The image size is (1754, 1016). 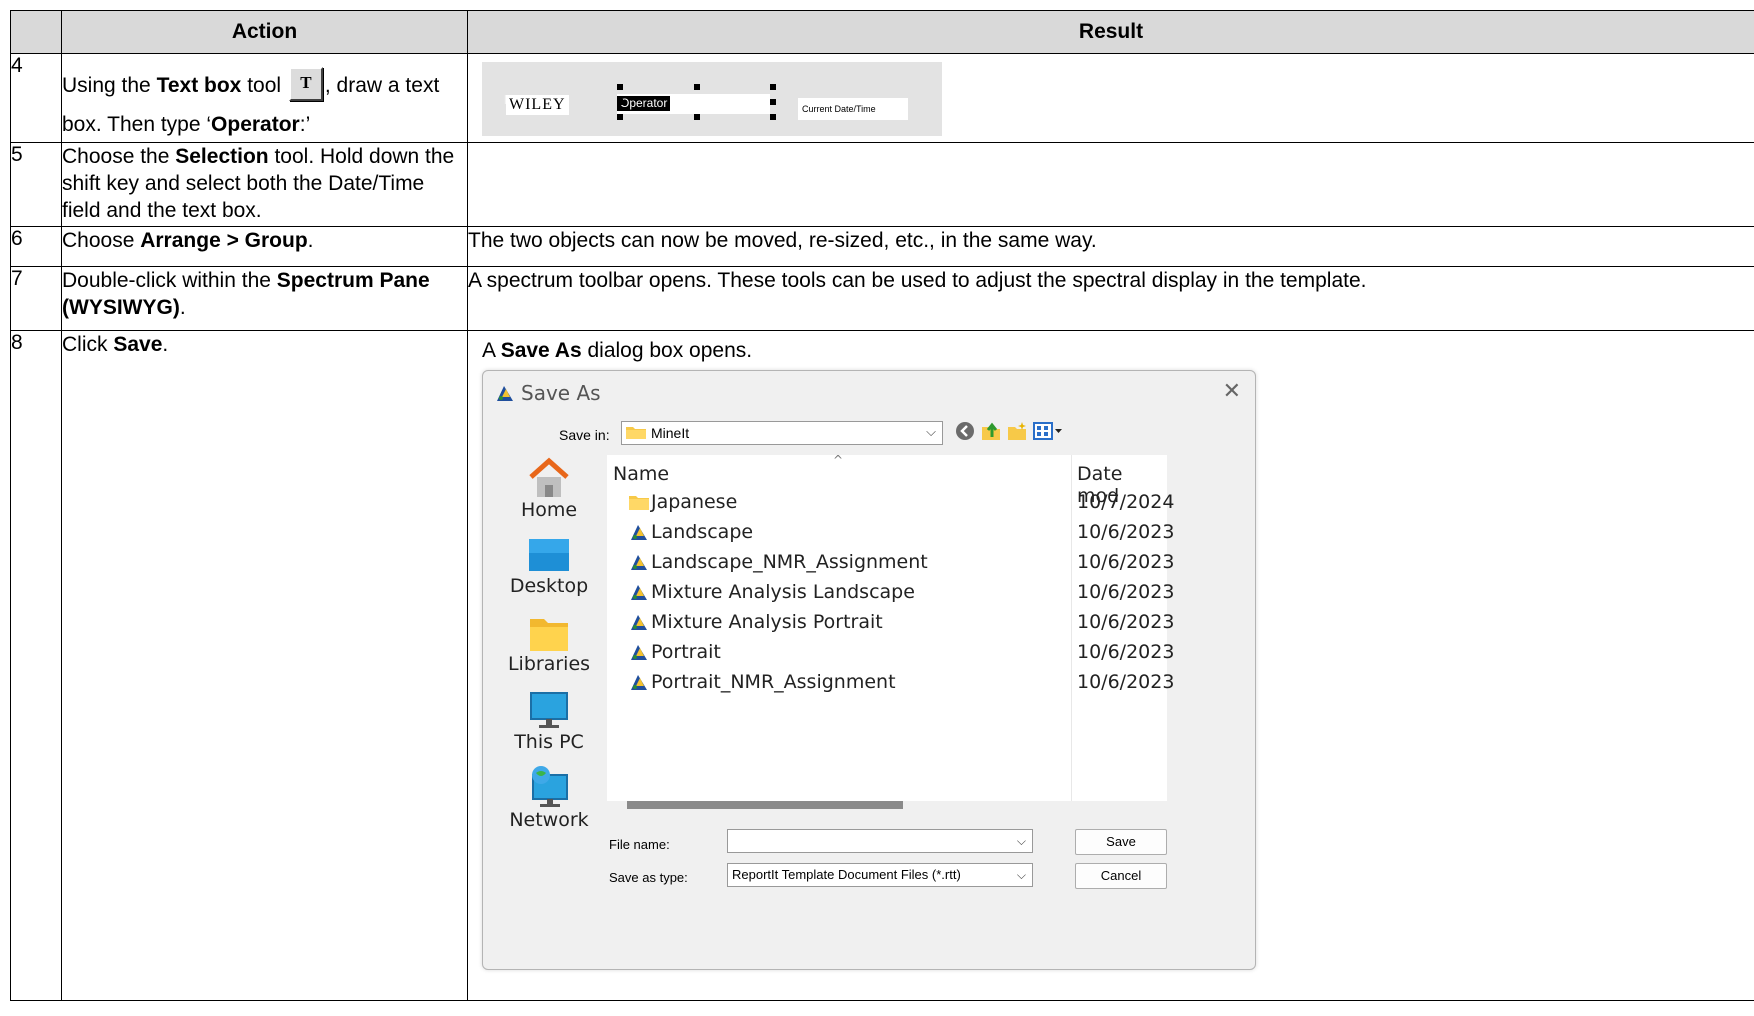 What do you see at coordinates (686, 652) in the screenshot?
I see `file-name: Portrait` at bounding box center [686, 652].